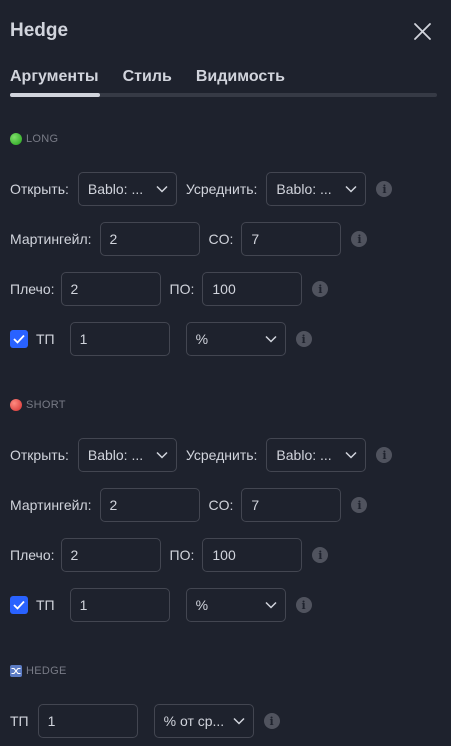 This screenshot has width=451, height=746. I want to click on short-tp-row: ТП 1 % i, so click(161, 605).